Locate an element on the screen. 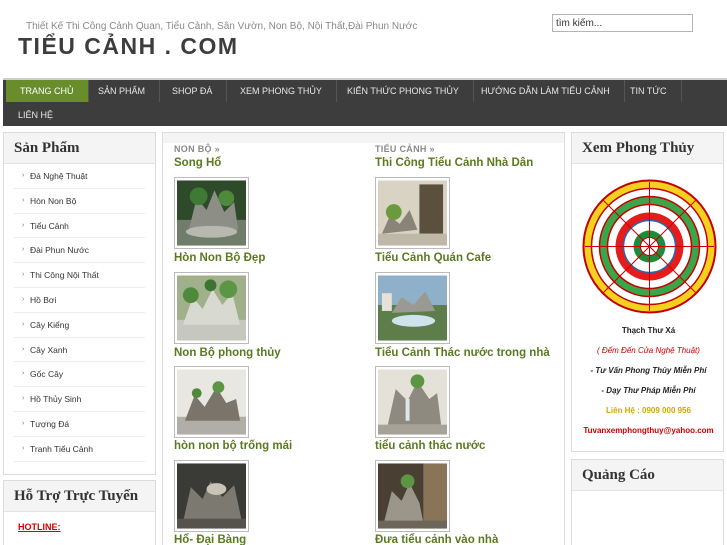 Image resolution: width=727 pixels, height=545 pixels. studio-slogan: ( Đếm Đến Cửa Nghệ Thuật) is located at coordinates (648, 350).